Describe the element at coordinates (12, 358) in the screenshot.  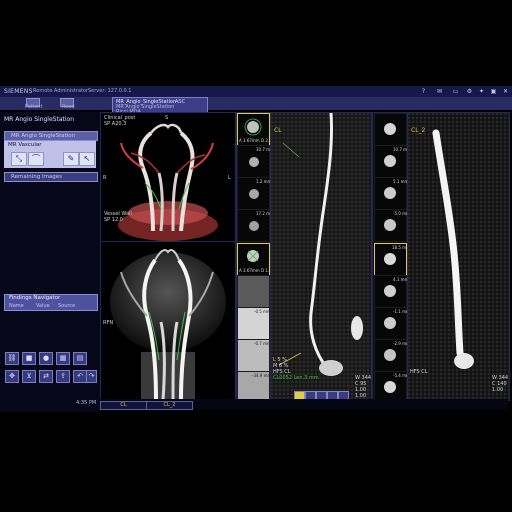
I see `link-icon: ⛓` at that location.